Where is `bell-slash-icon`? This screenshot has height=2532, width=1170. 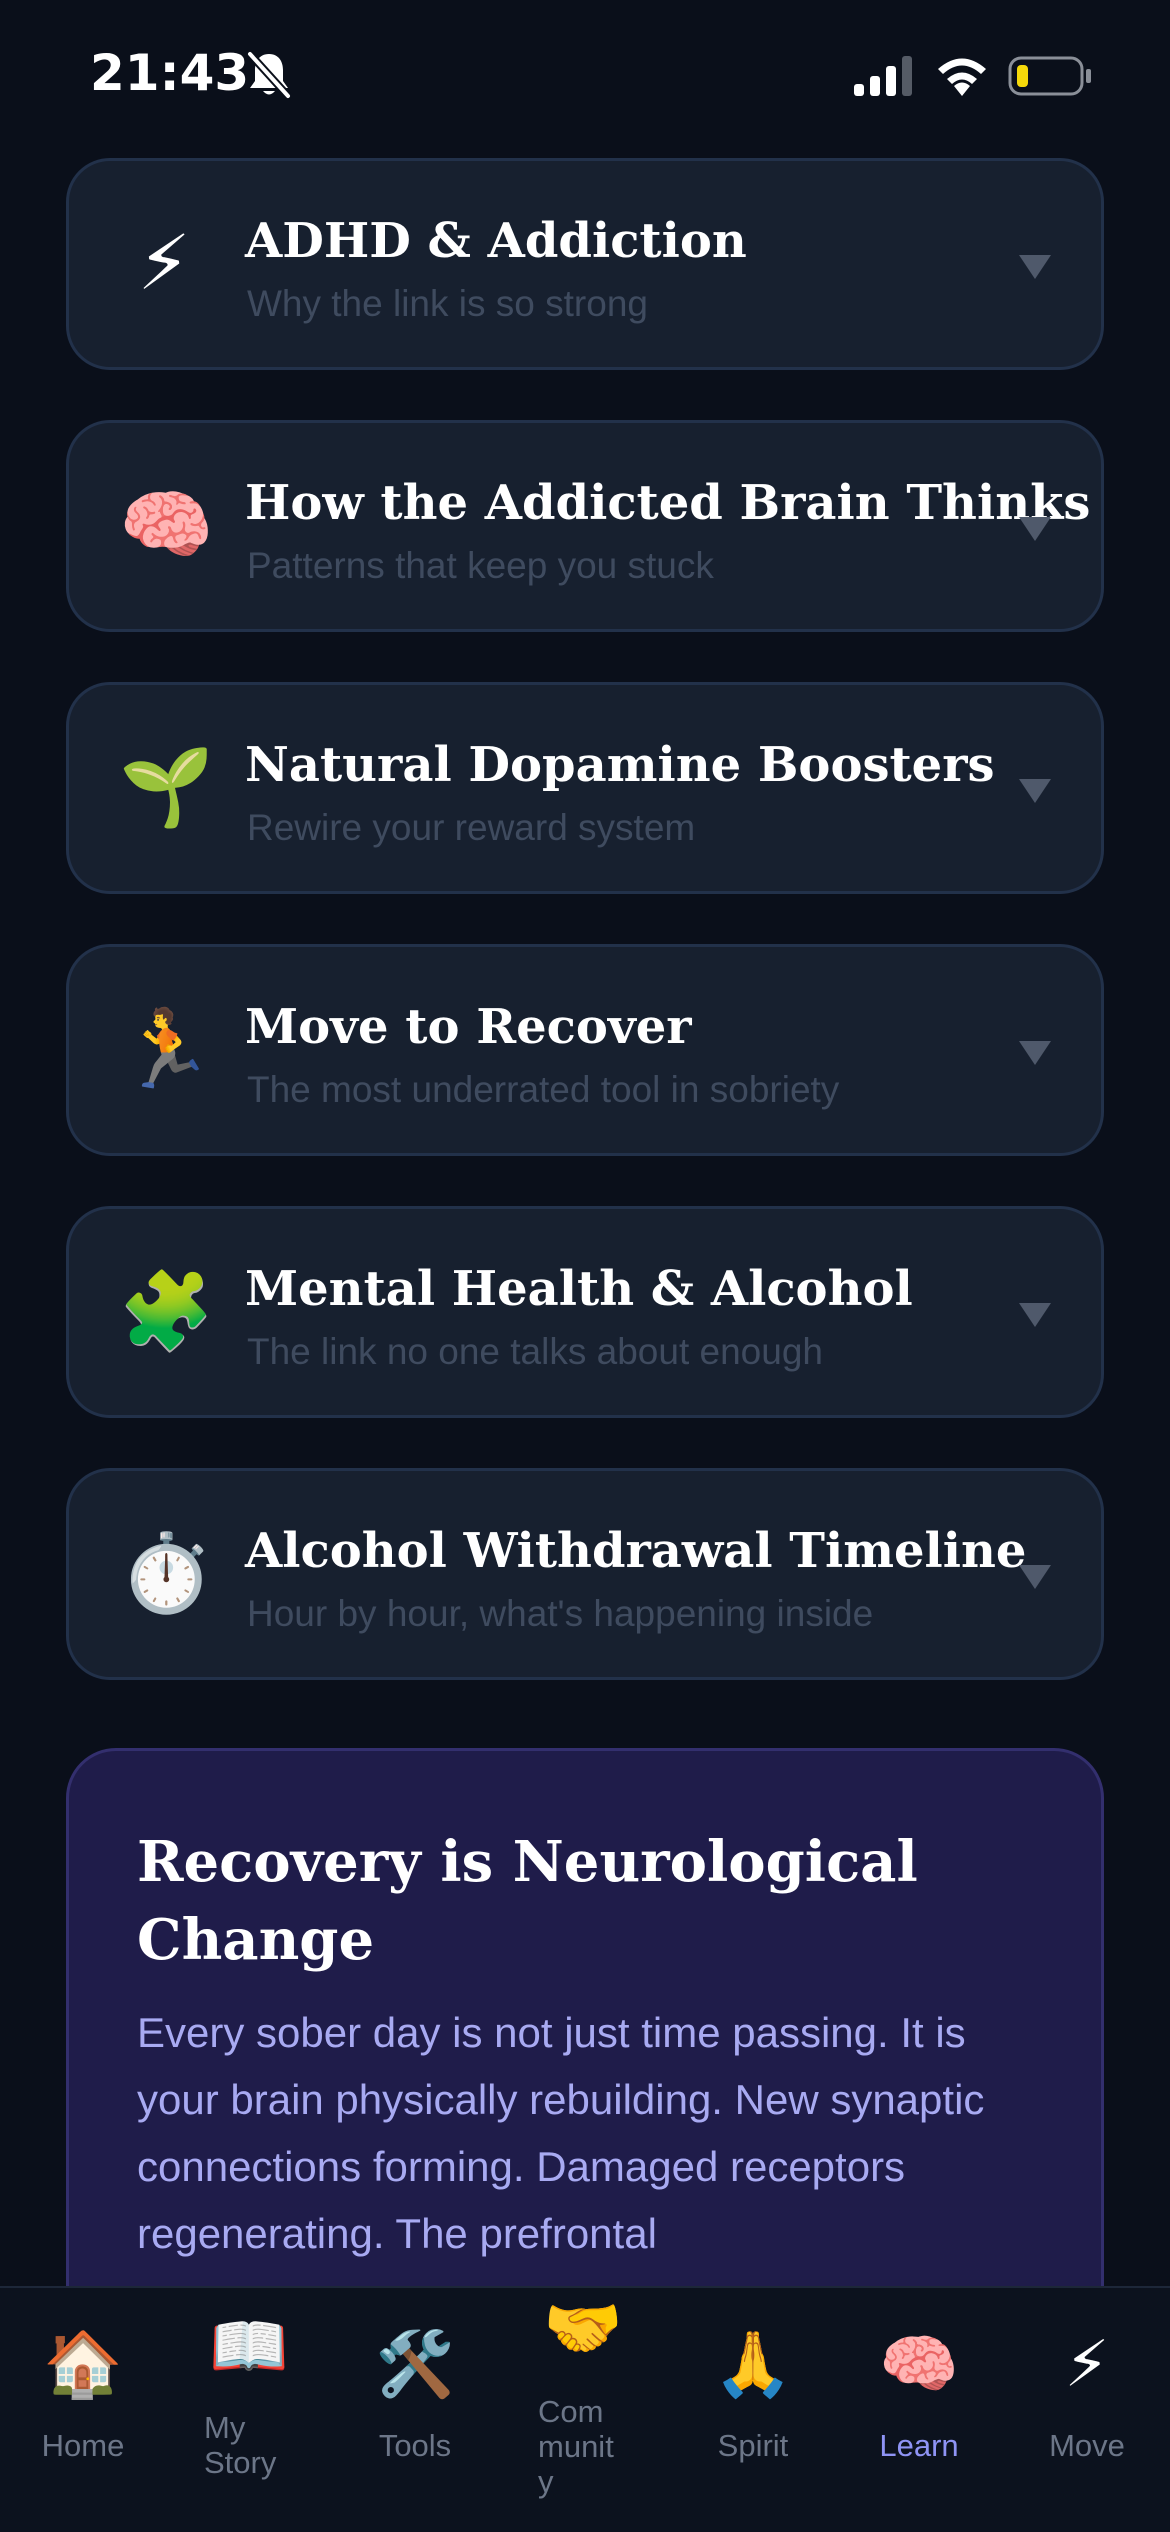 bell-slash-icon is located at coordinates (269, 75).